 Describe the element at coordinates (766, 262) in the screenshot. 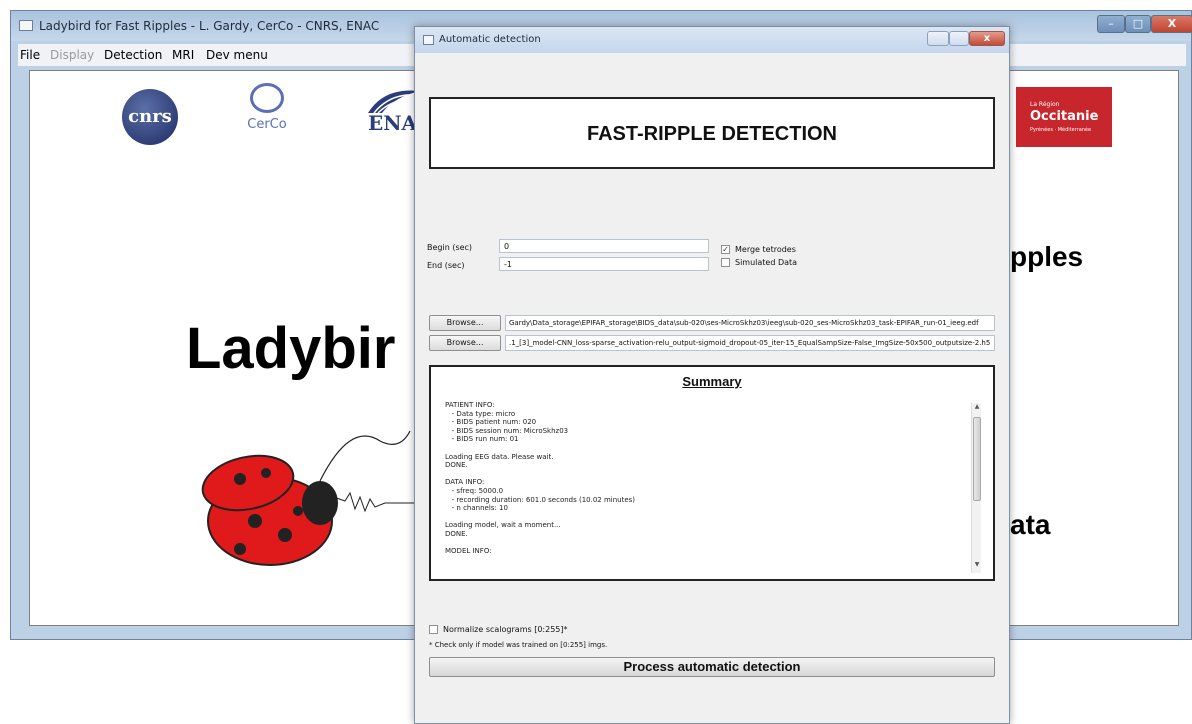

I see `simulated-data-label: Simulated Data` at that location.